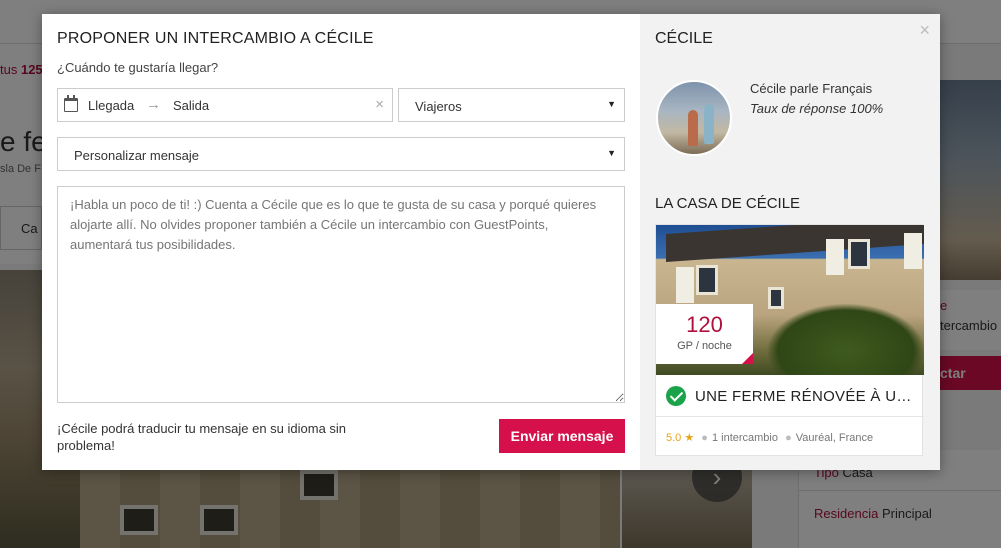 The image size is (1001, 548). I want to click on clear-dates-icon: ×, so click(379, 104).